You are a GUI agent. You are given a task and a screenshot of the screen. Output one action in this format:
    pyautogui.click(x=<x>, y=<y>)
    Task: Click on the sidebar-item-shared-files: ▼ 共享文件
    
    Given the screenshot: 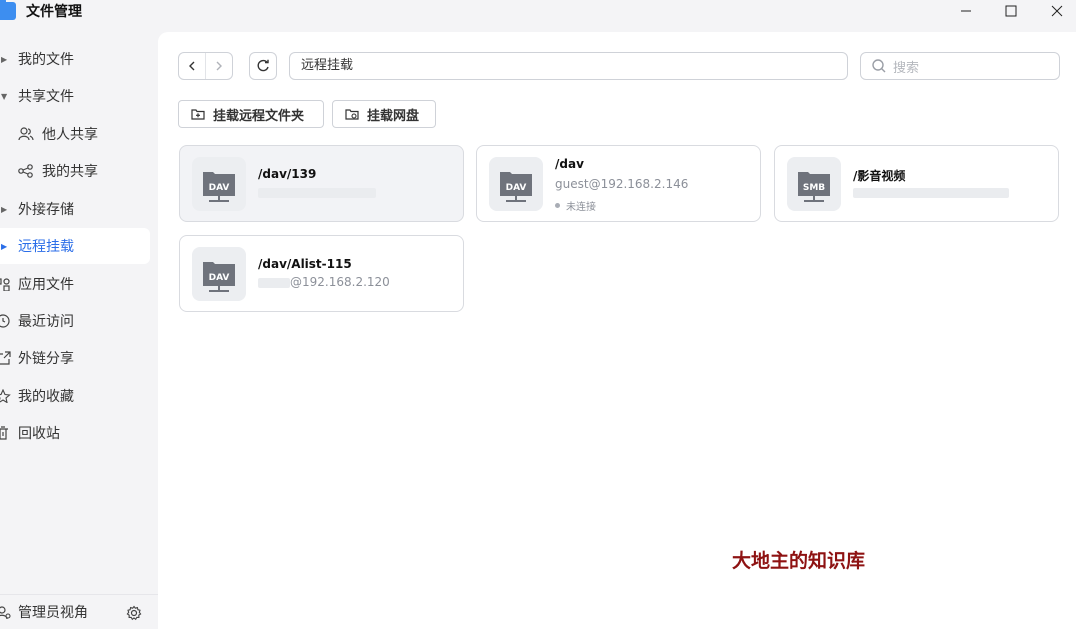 What is the action you would take?
    pyautogui.click(x=75, y=96)
    